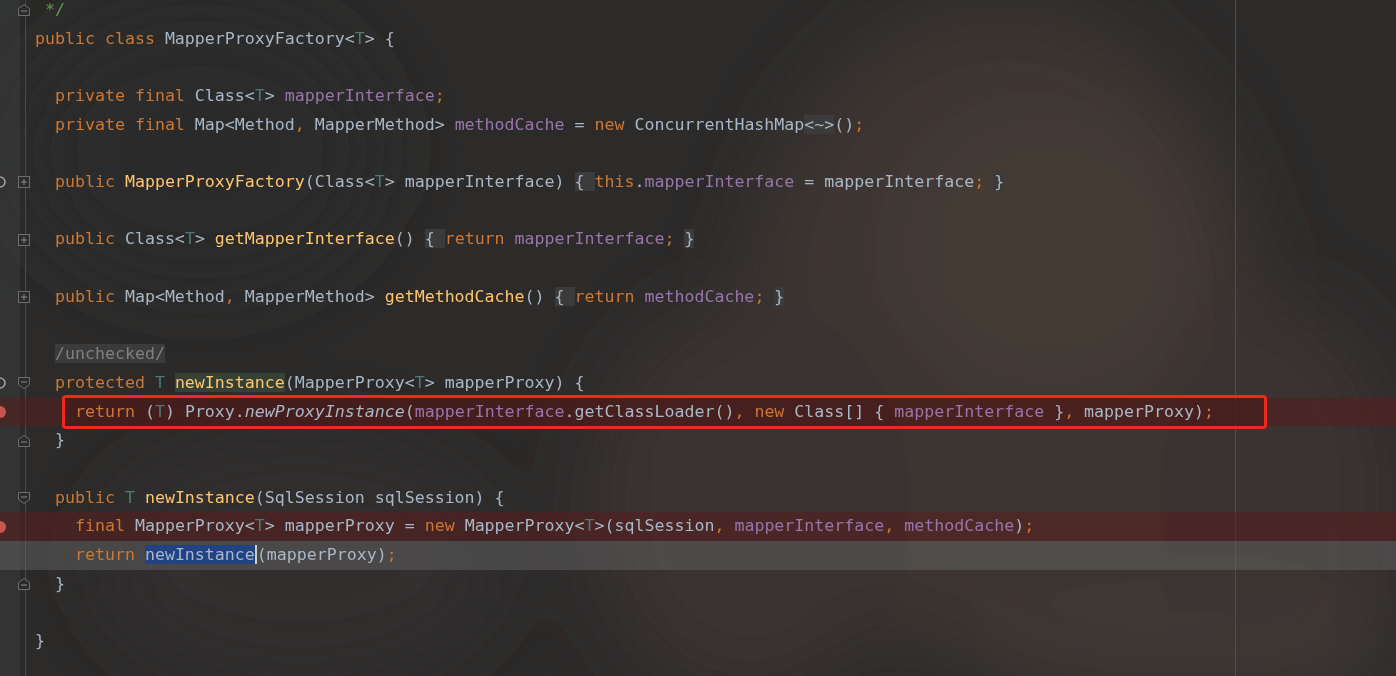  What do you see at coordinates (280, 497) in the screenshot?
I see `code-line: public T newInstance(SqlSession sqlSession) {` at bounding box center [280, 497].